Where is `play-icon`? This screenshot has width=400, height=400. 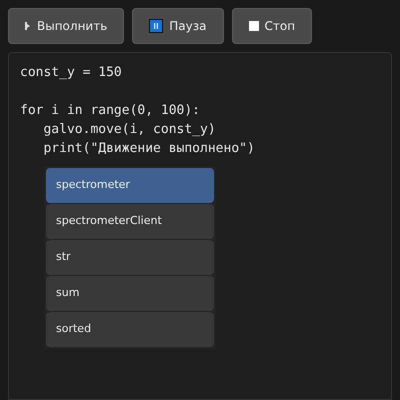 play-icon is located at coordinates (28, 26).